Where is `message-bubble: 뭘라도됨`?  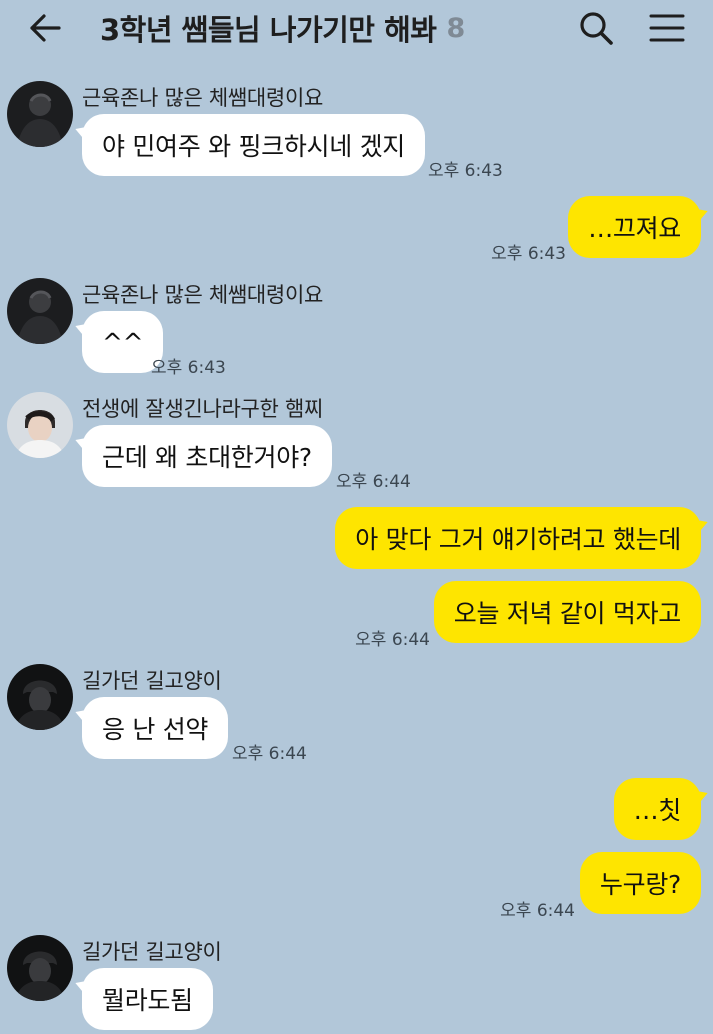
message-bubble: 뭘라도됨 is located at coordinates (147, 999).